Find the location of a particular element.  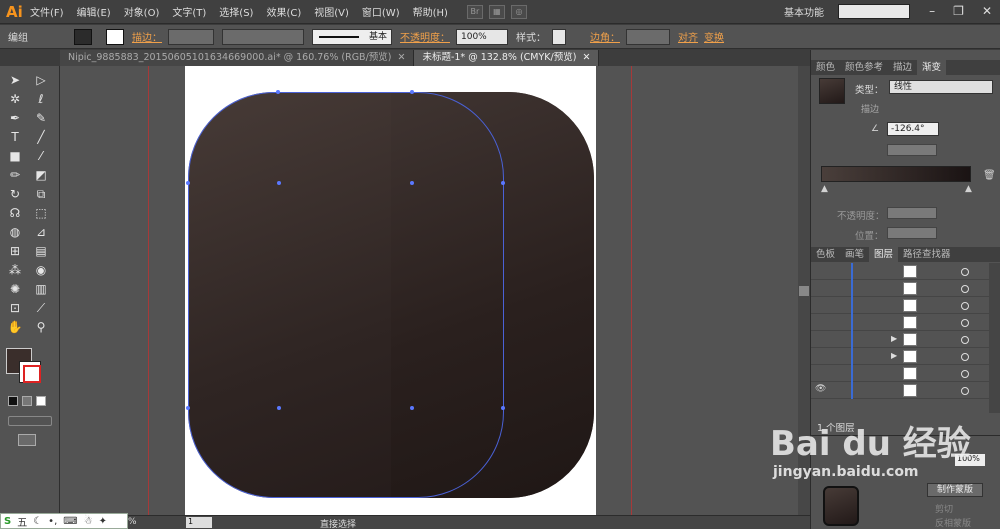

skin-icon: ☃ is located at coordinates (88, 521).